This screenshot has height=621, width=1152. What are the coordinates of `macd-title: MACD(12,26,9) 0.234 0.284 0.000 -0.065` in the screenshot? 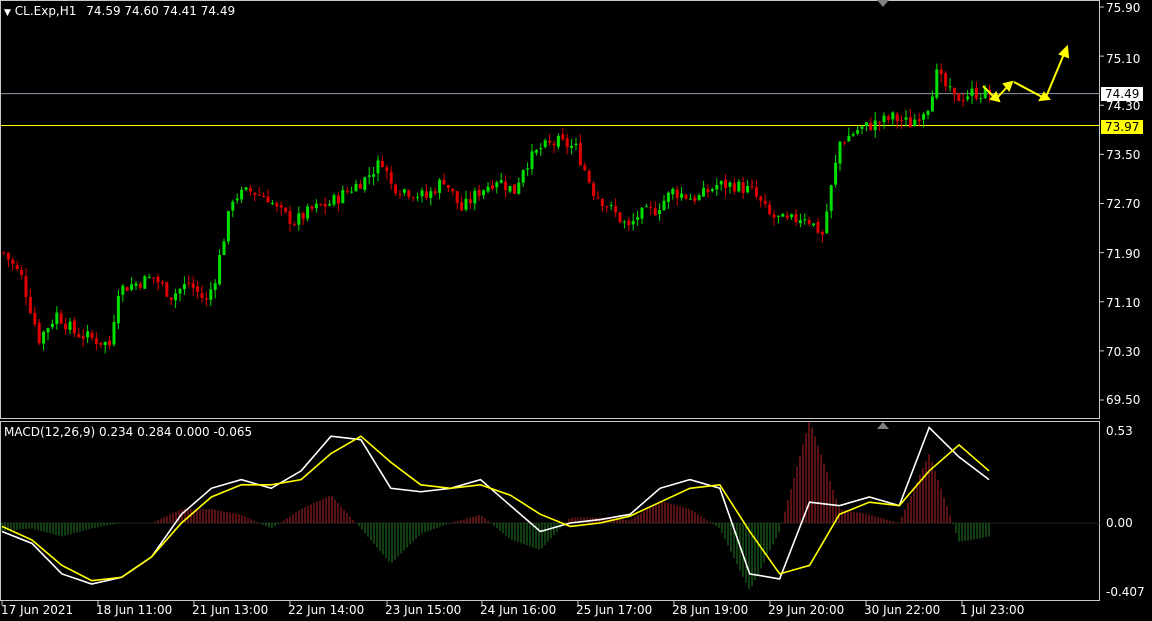 It's located at (128, 432).